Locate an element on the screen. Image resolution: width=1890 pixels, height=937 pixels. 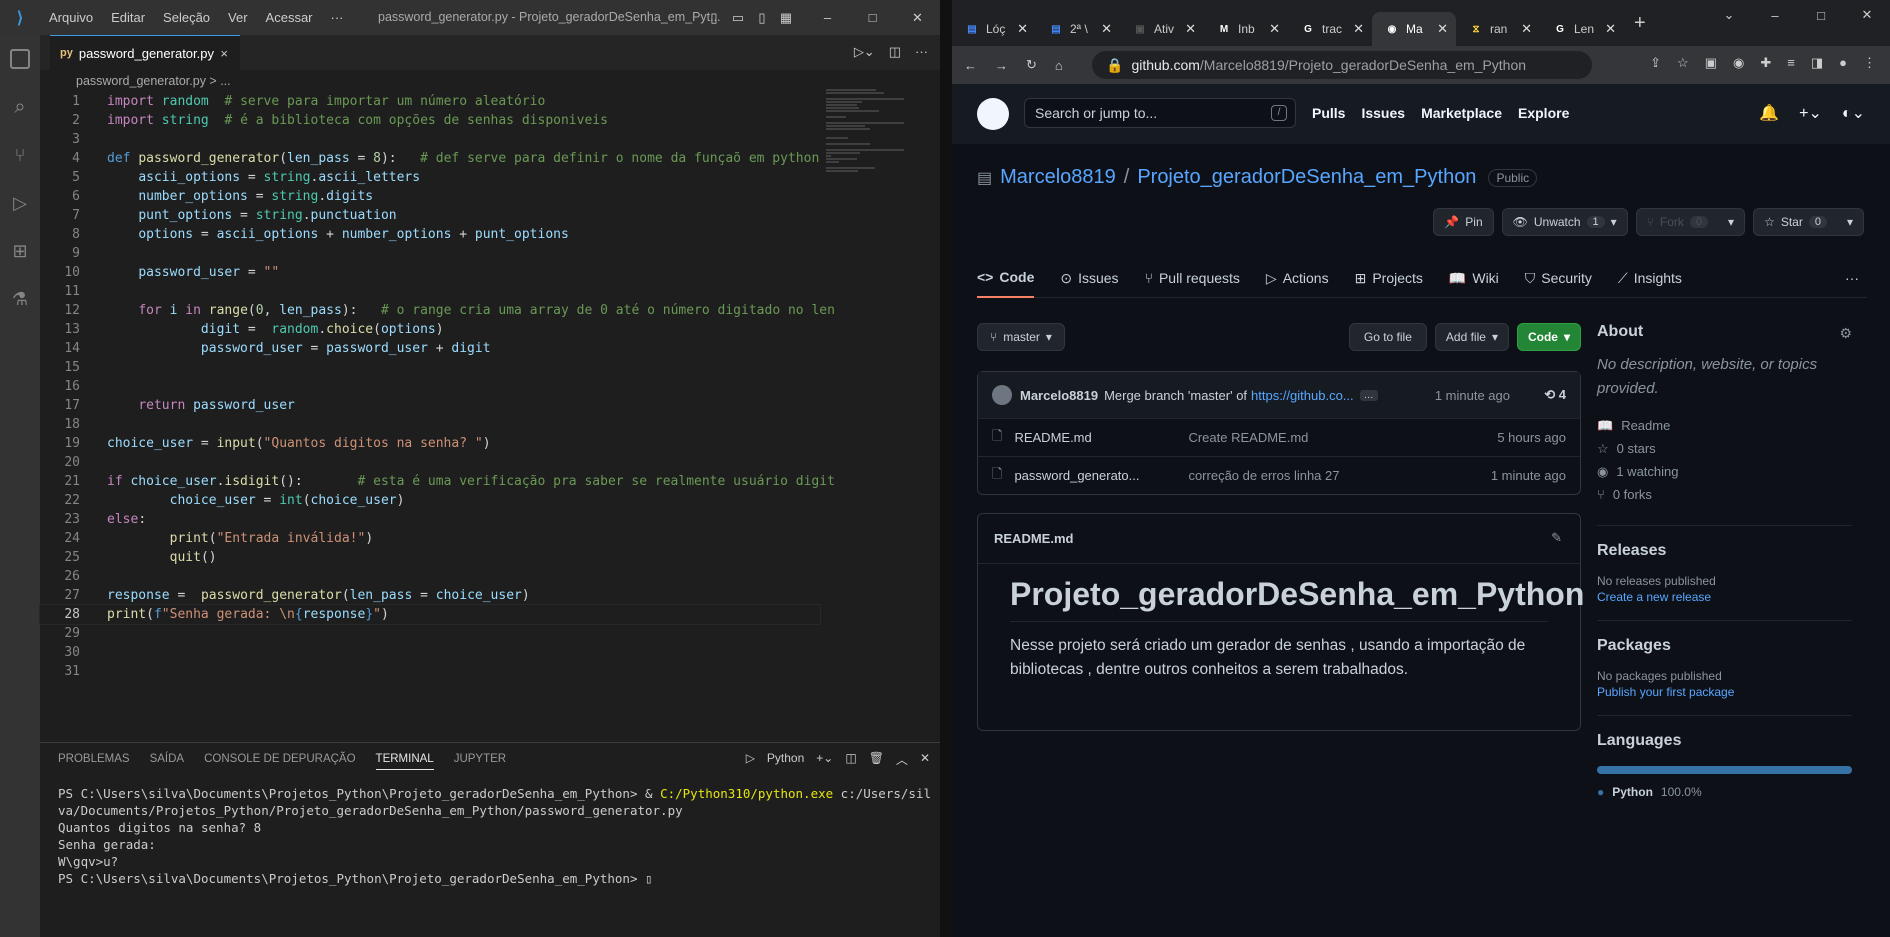
language-item: ● Python 100.0% is located at coordinates (1724, 792).